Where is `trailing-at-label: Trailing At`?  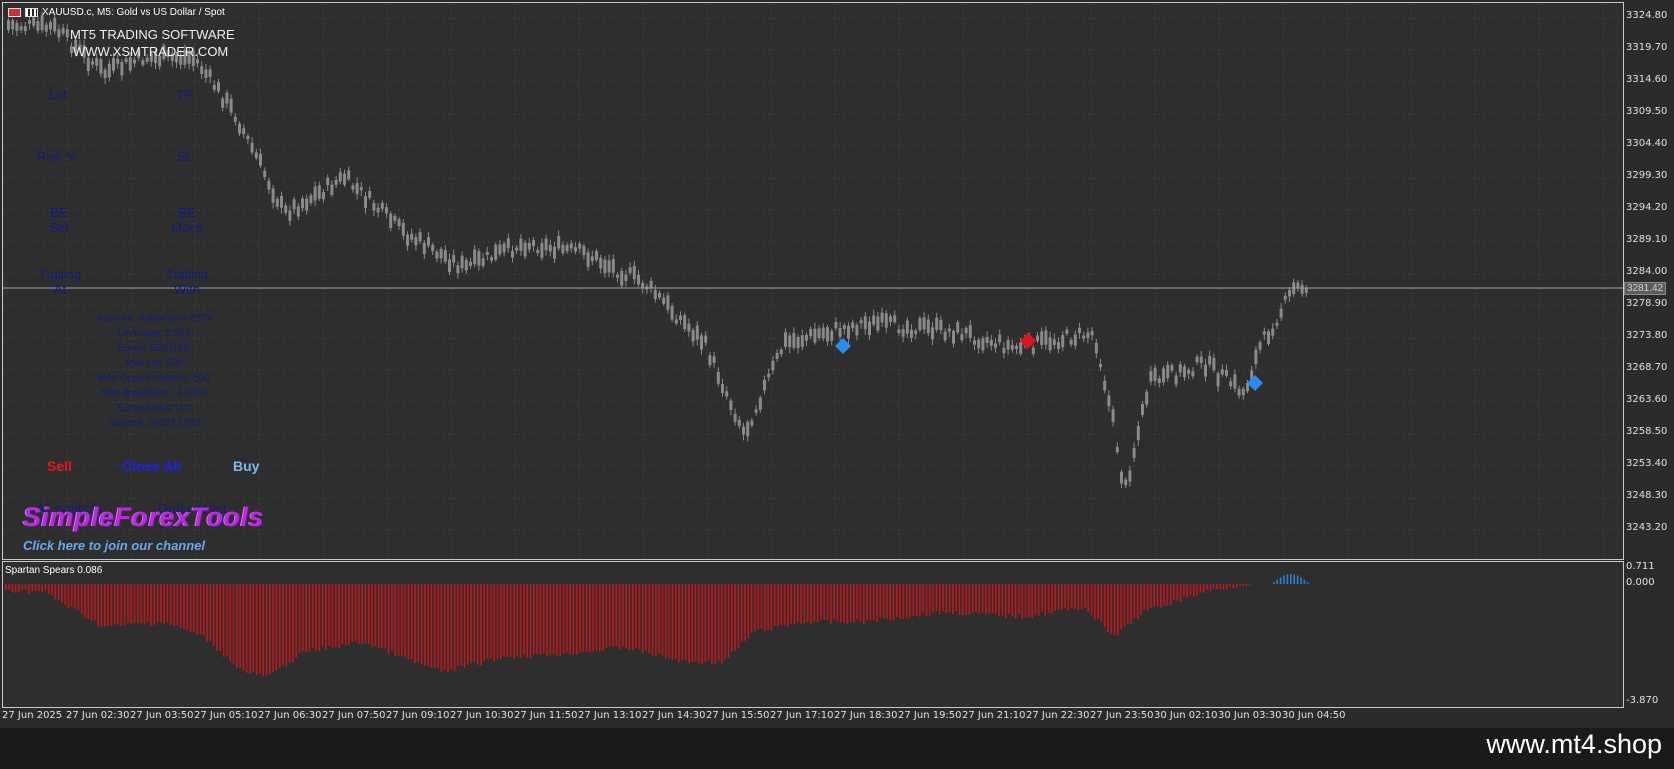
trailing-at-label: Trailing At is located at coordinates (60, 282).